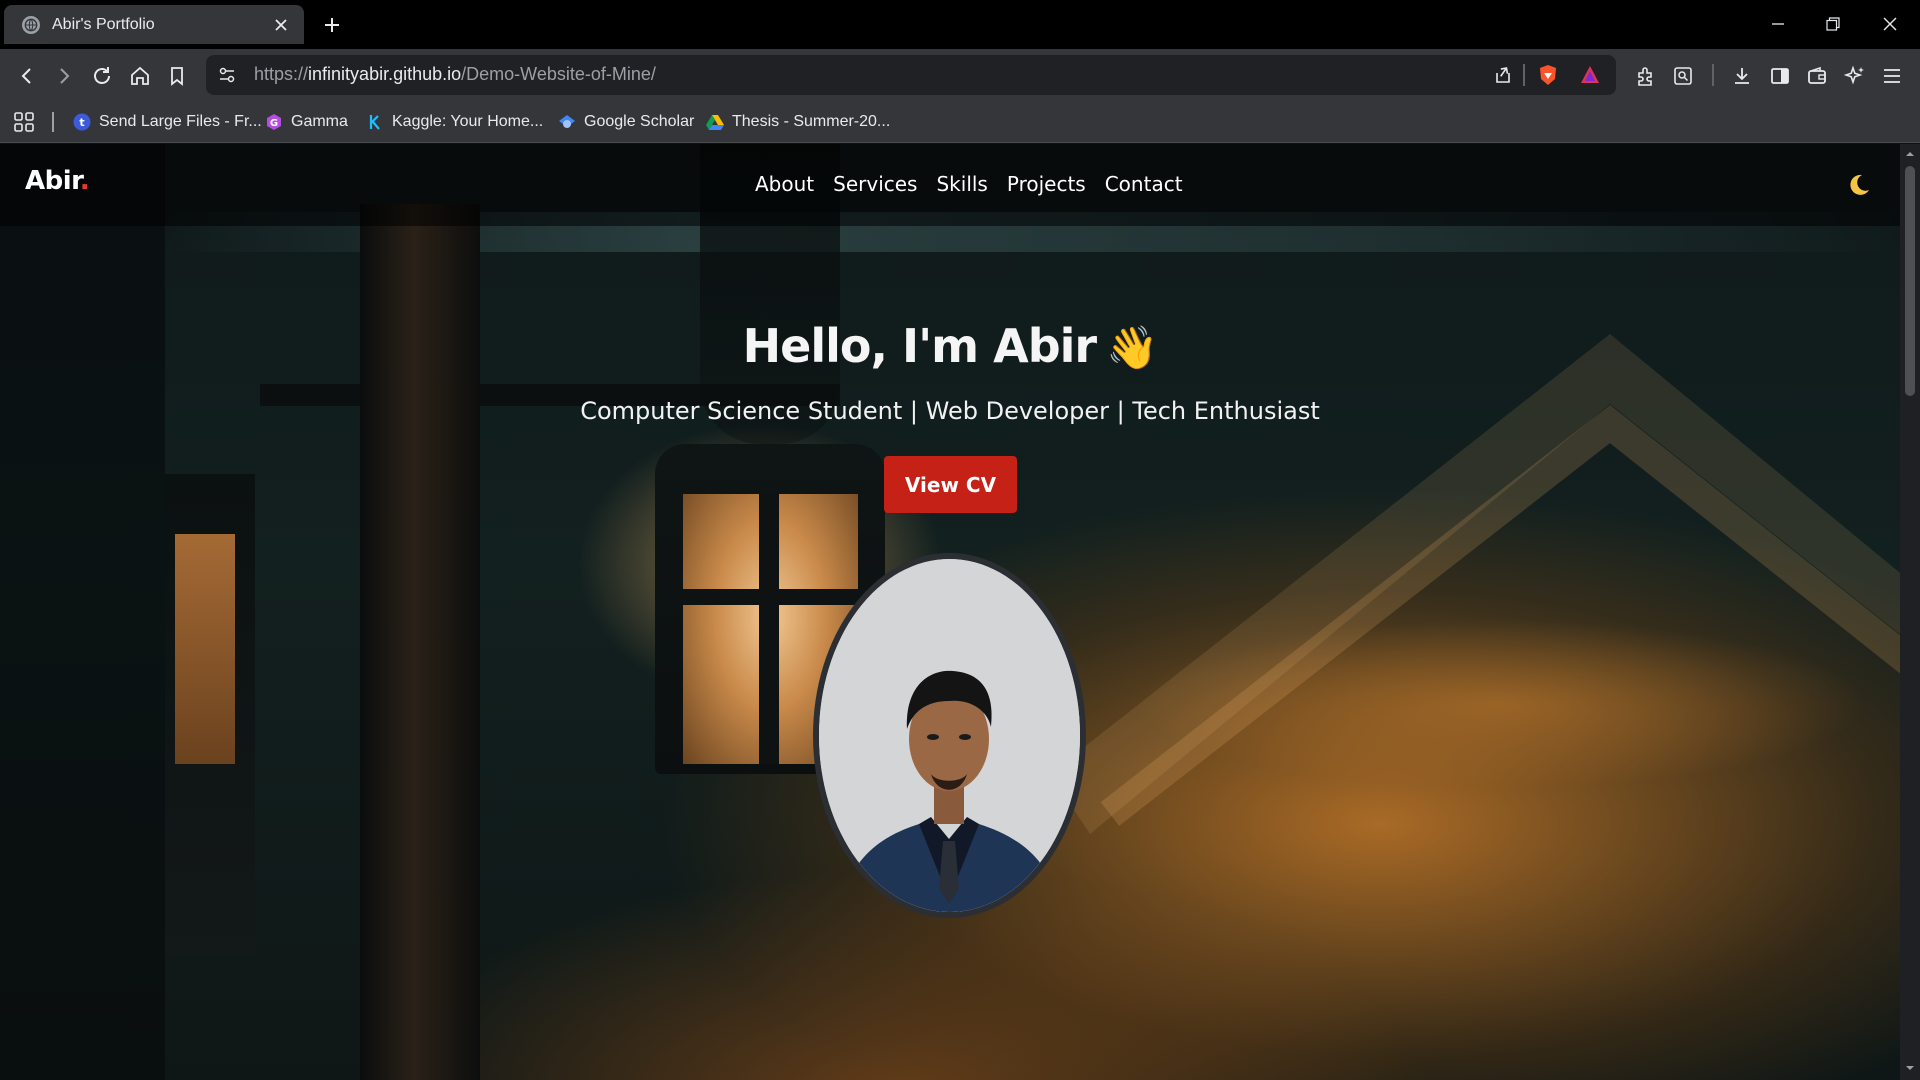 This screenshot has height=1080, width=1920. Describe the element at coordinates (1590, 75) in the screenshot. I see `brave-rewards-icon` at that location.